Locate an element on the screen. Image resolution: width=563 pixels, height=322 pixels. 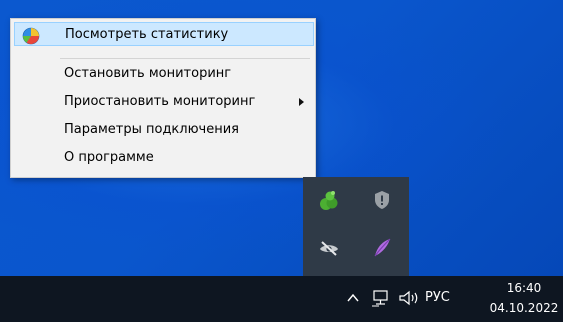
menu-item-connection-settings: Параметры подключения is located at coordinates (164, 130).